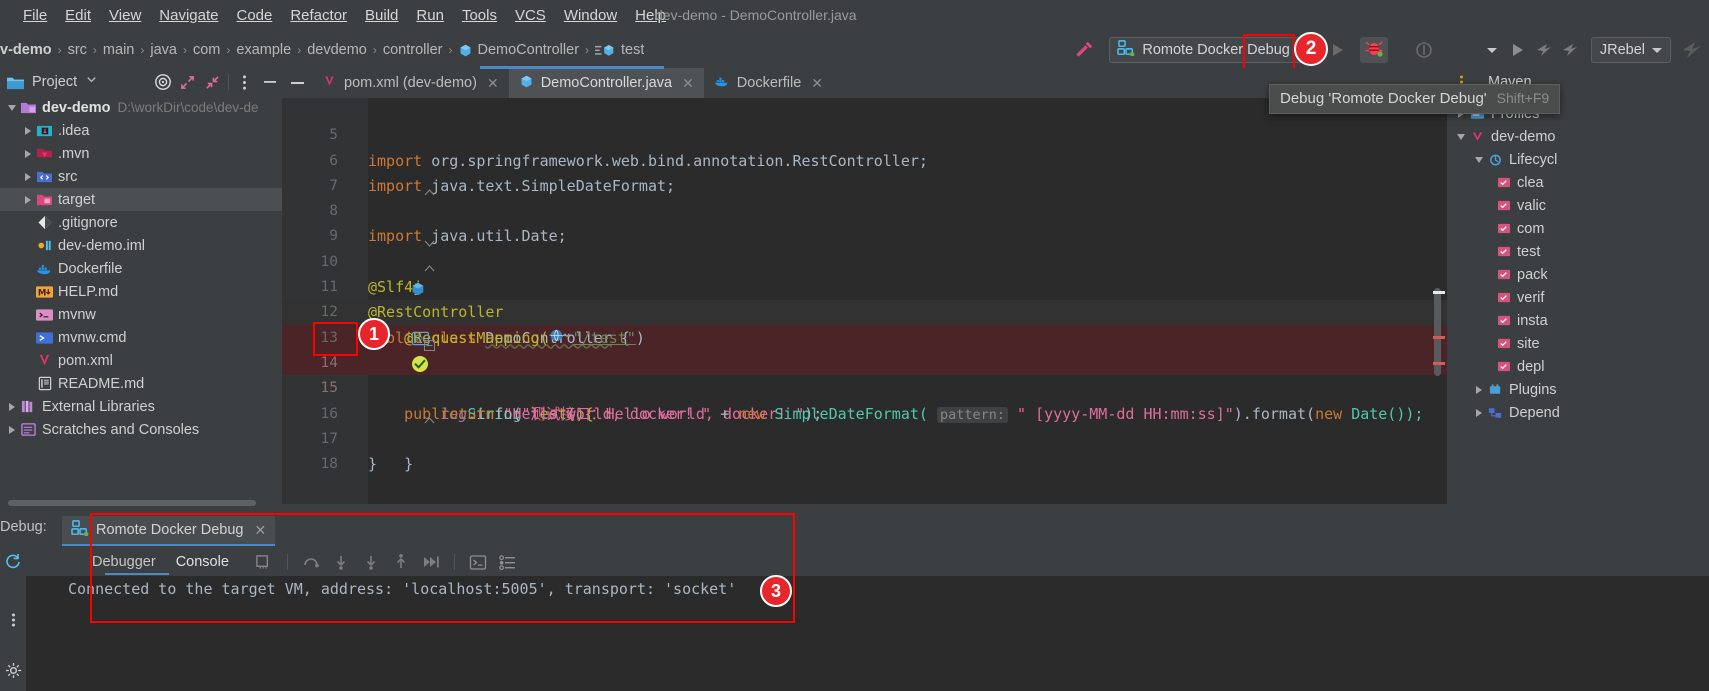  What do you see at coordinates (141, 337) in the screenshot?
I see `tree-item-mvnw-cmd: mvnw.cmd` at bounding box center [141, 337].